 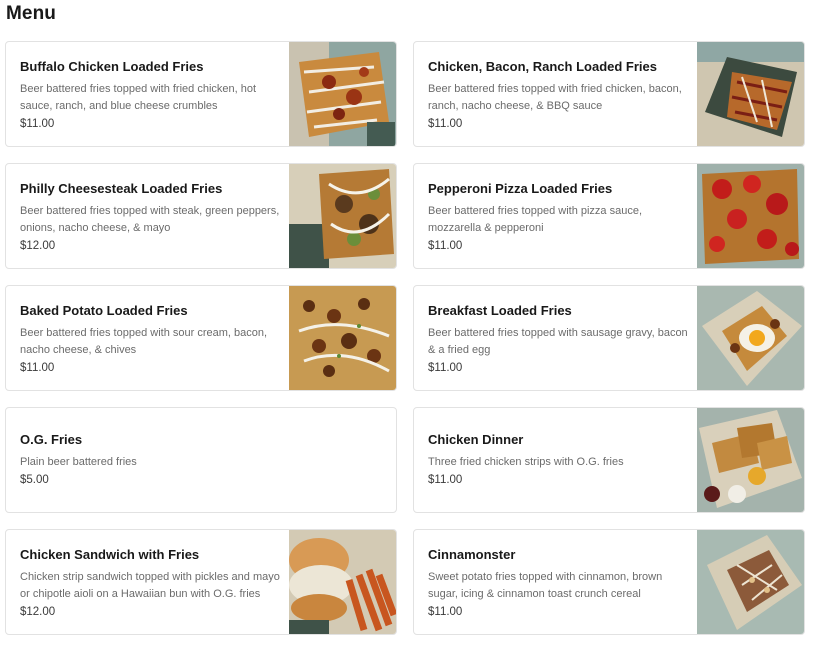 What do you see at coordinates (34, 480) in the screenshot?
I see `menu-item-price: $5.00` at bounding box center [34, 480].